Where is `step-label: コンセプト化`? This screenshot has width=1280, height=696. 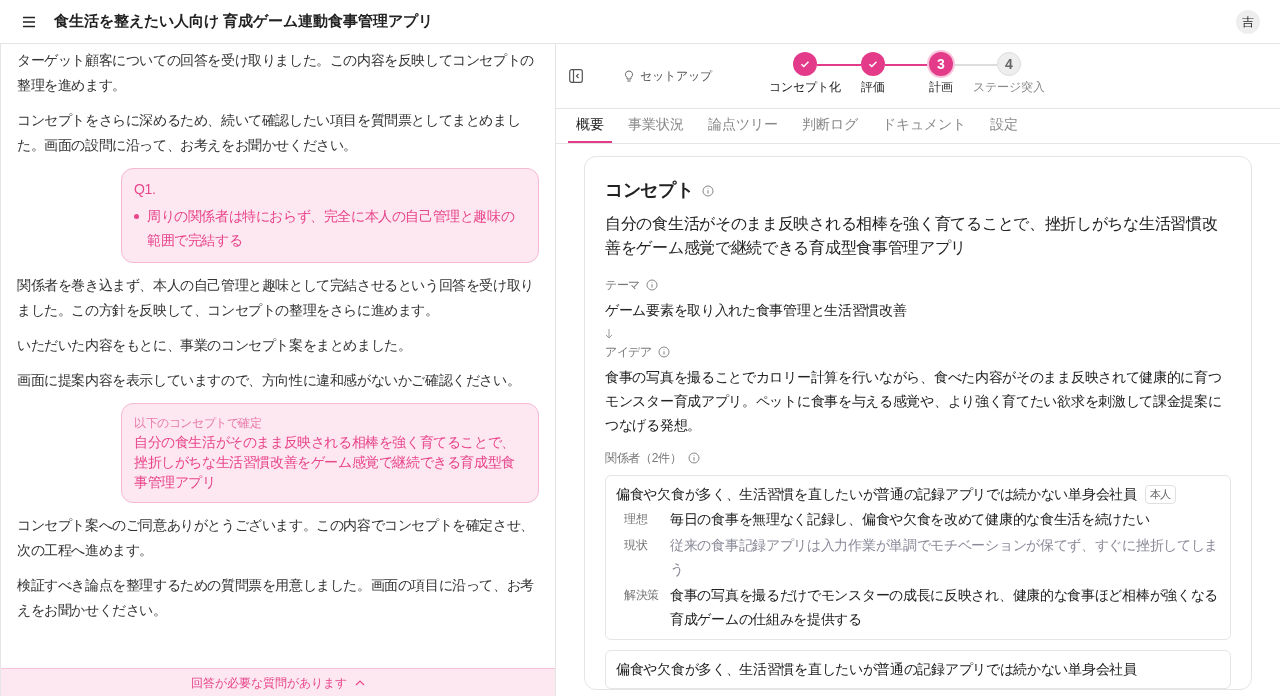 step-label: コンセプト化 is located at coordinates (805, 87).